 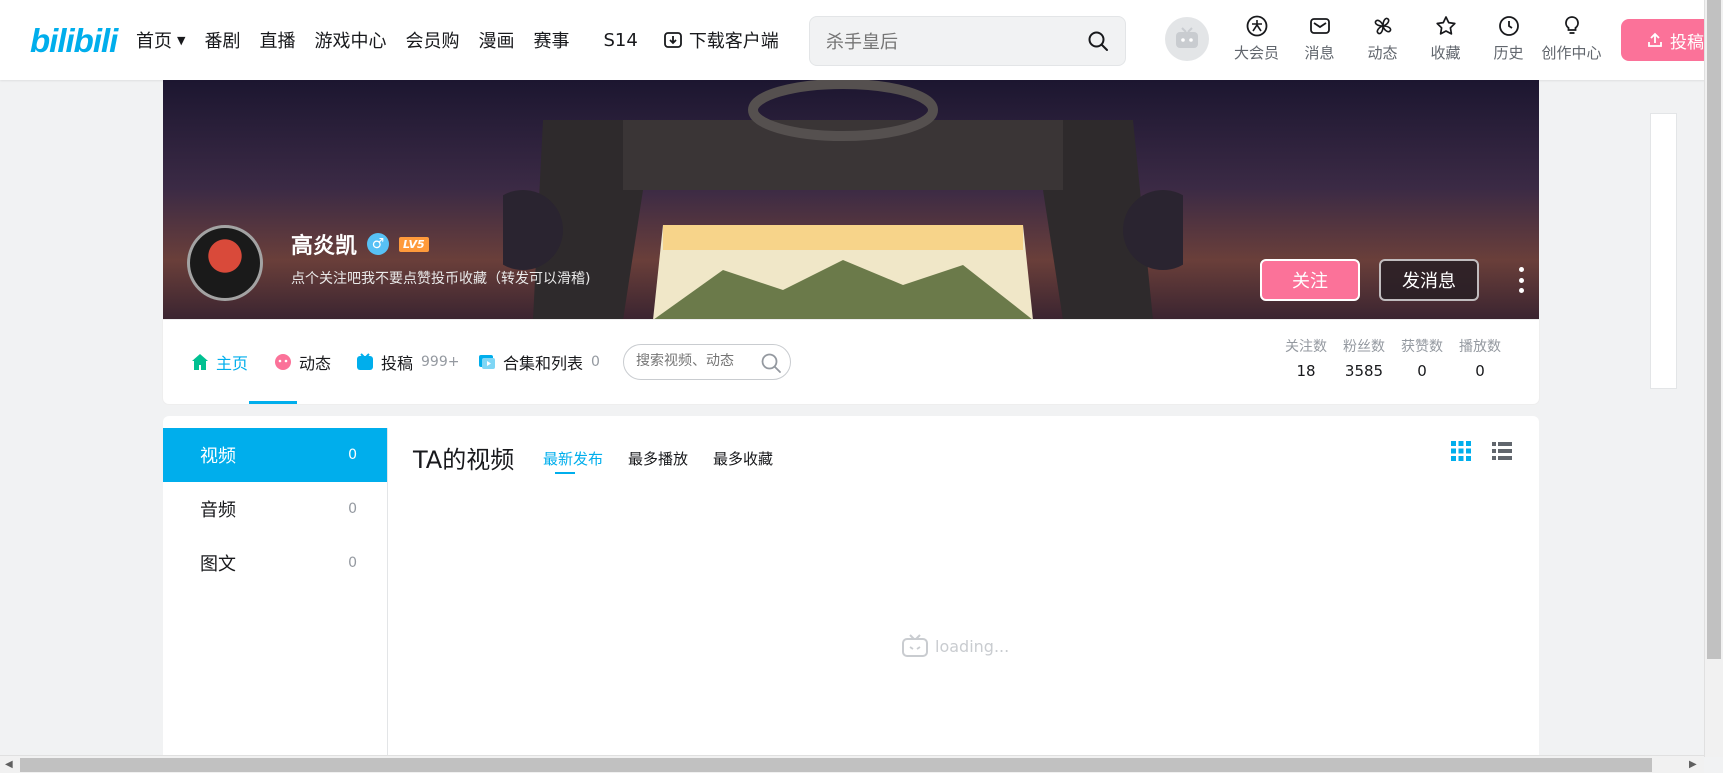 What do you see at coordinates (538, 362) in the screenshot?
I see `tab-collections: 合集和列表 0` at bounding box center [538, 362].